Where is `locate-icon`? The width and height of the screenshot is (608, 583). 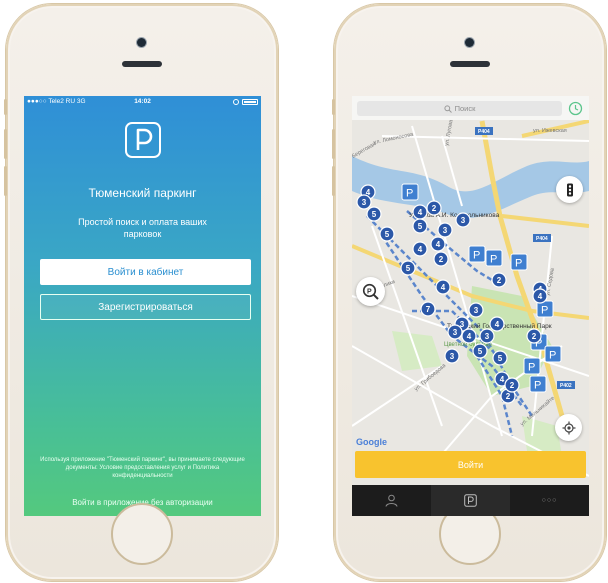 locate-icon is located at coordinates (568, 427).